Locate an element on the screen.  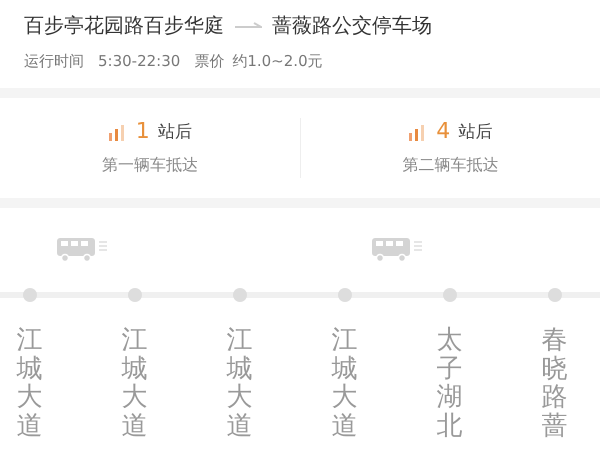
fare-label: 票价 is located at coordinates (209, 61).